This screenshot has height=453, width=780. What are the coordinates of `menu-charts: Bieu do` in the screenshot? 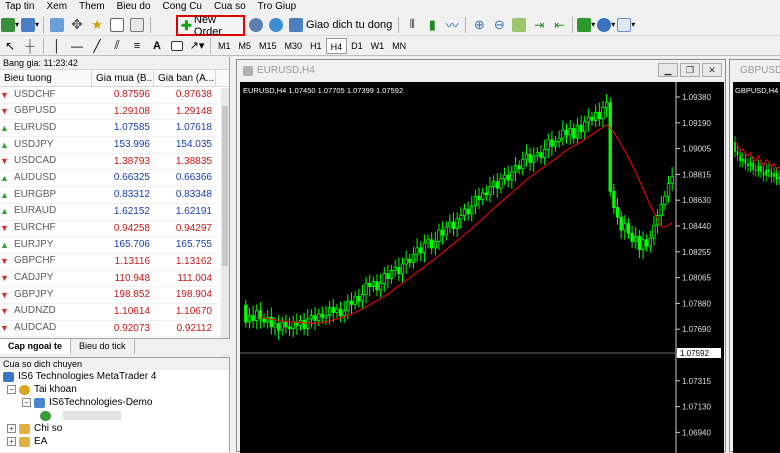 It's located at (135, 7).